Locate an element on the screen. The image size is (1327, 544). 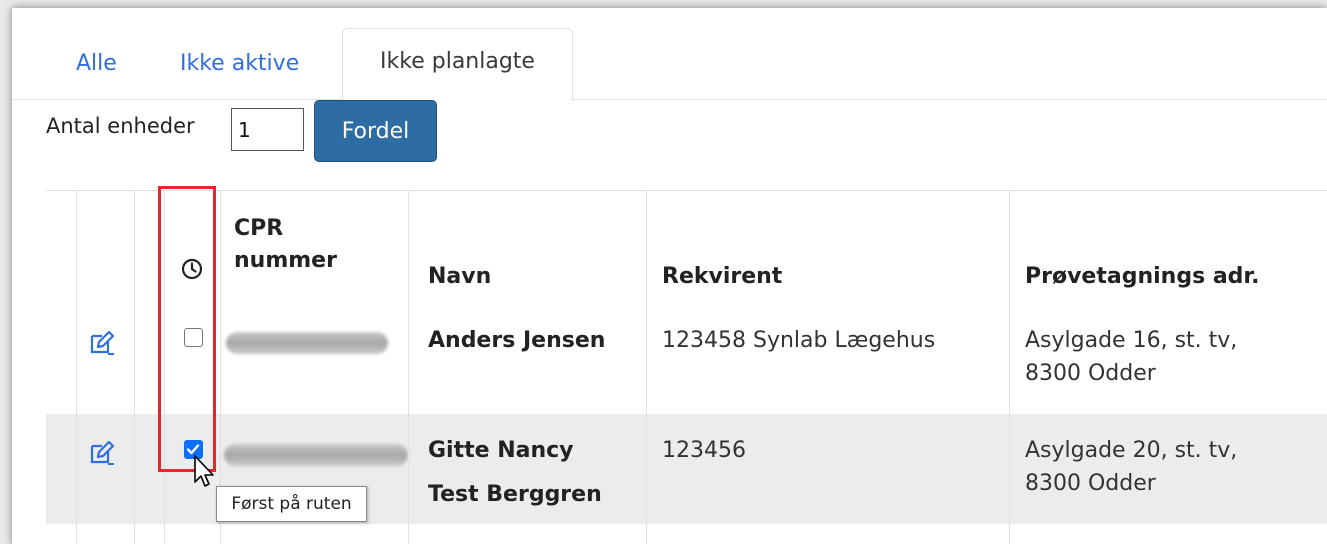
mouse-cursor-icon is located at coordinates (204, 471).